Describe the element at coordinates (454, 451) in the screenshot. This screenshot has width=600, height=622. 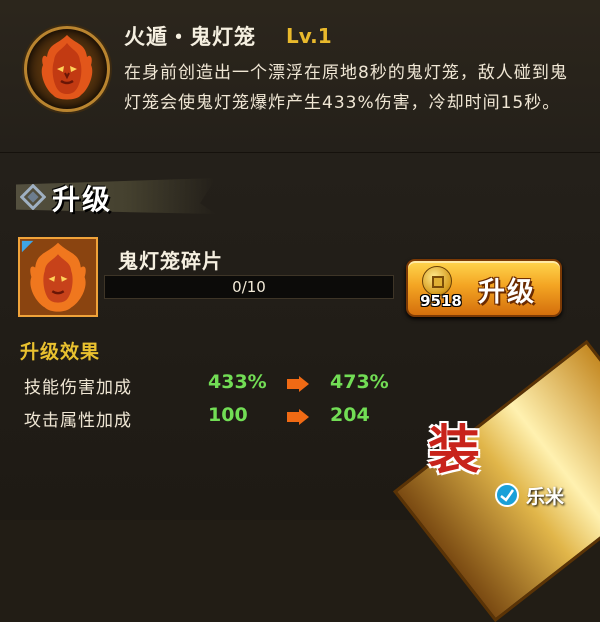
I see `equip-tab-glyph: 装` at that location.